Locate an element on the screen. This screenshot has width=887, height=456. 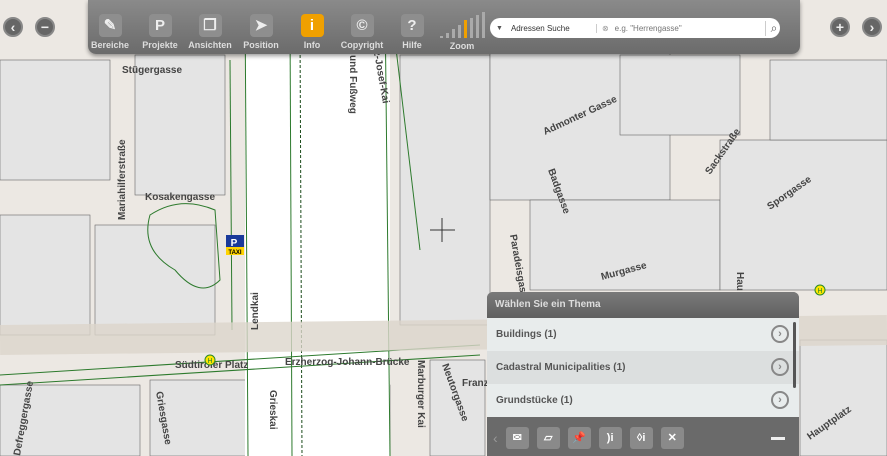
dropdown-arrow-icon: ▼ is located at coordinates (499, 28).